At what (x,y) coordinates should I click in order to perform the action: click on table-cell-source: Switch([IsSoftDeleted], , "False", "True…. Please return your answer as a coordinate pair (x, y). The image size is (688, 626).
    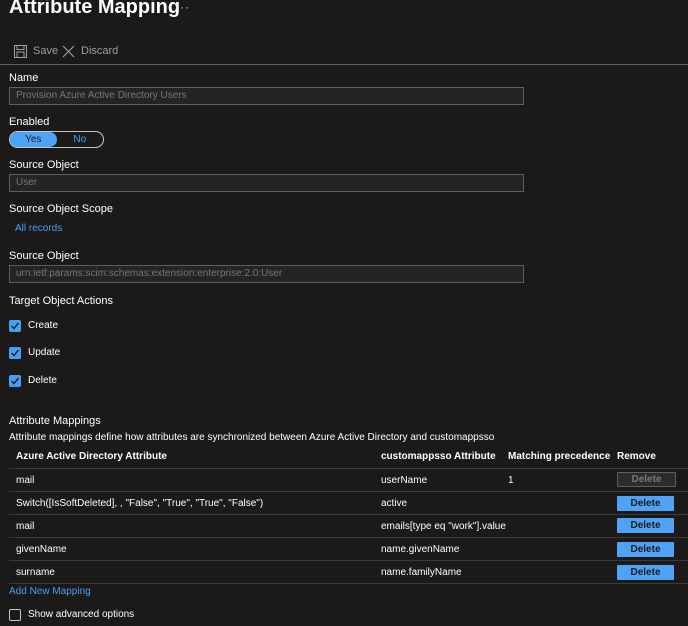
    Looking at the image, I should click on (139, 503).